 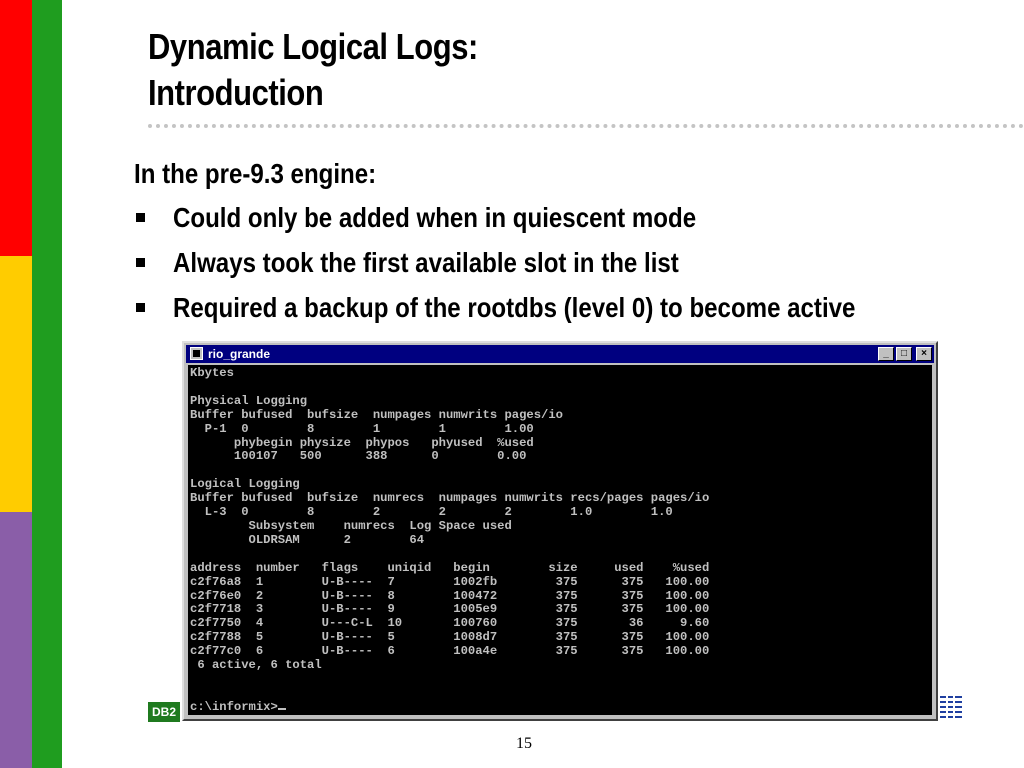 What do you see at coordinates (16, 640) in the screenshot?
I see `stripe-purple` at bounding box center [16, 640].